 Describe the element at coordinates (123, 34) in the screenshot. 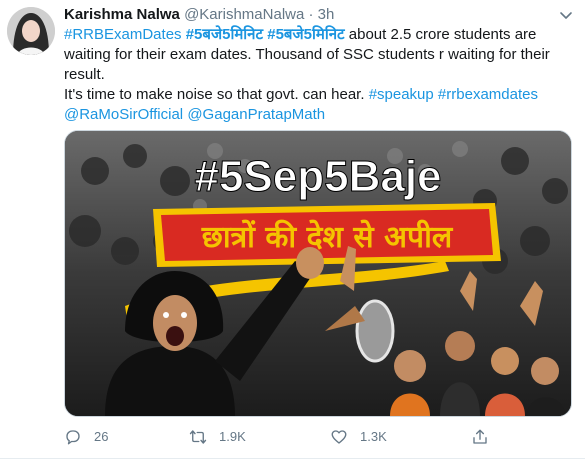

I see `hashtag-rrbexamdates: #RRBExamDates` at that location.